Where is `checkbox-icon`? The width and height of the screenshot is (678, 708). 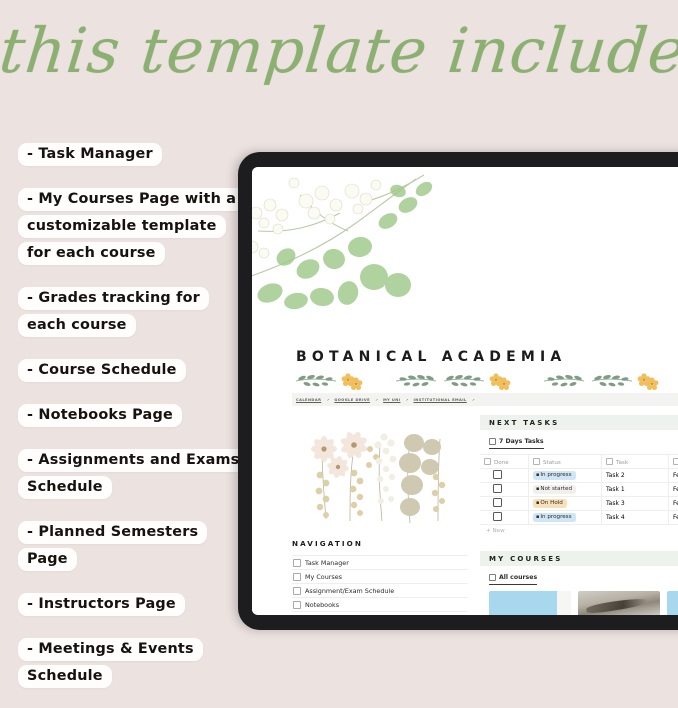
checkbox-icon is located at coordinates (487, 461).